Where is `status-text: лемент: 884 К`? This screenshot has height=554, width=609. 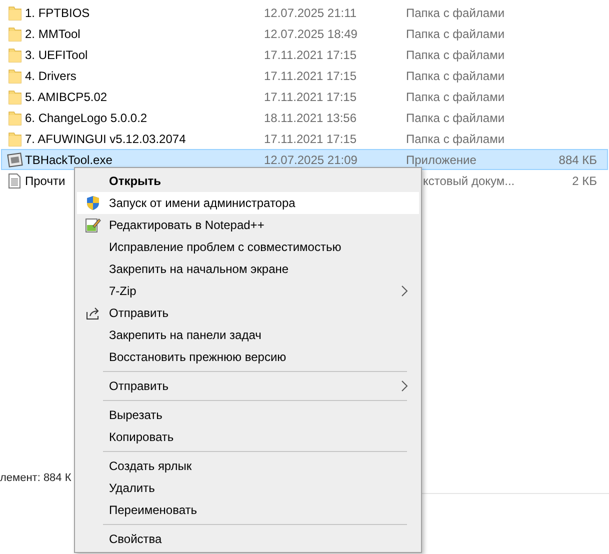 status-text: лемент: 884 К is located at coordinates (36, 478).